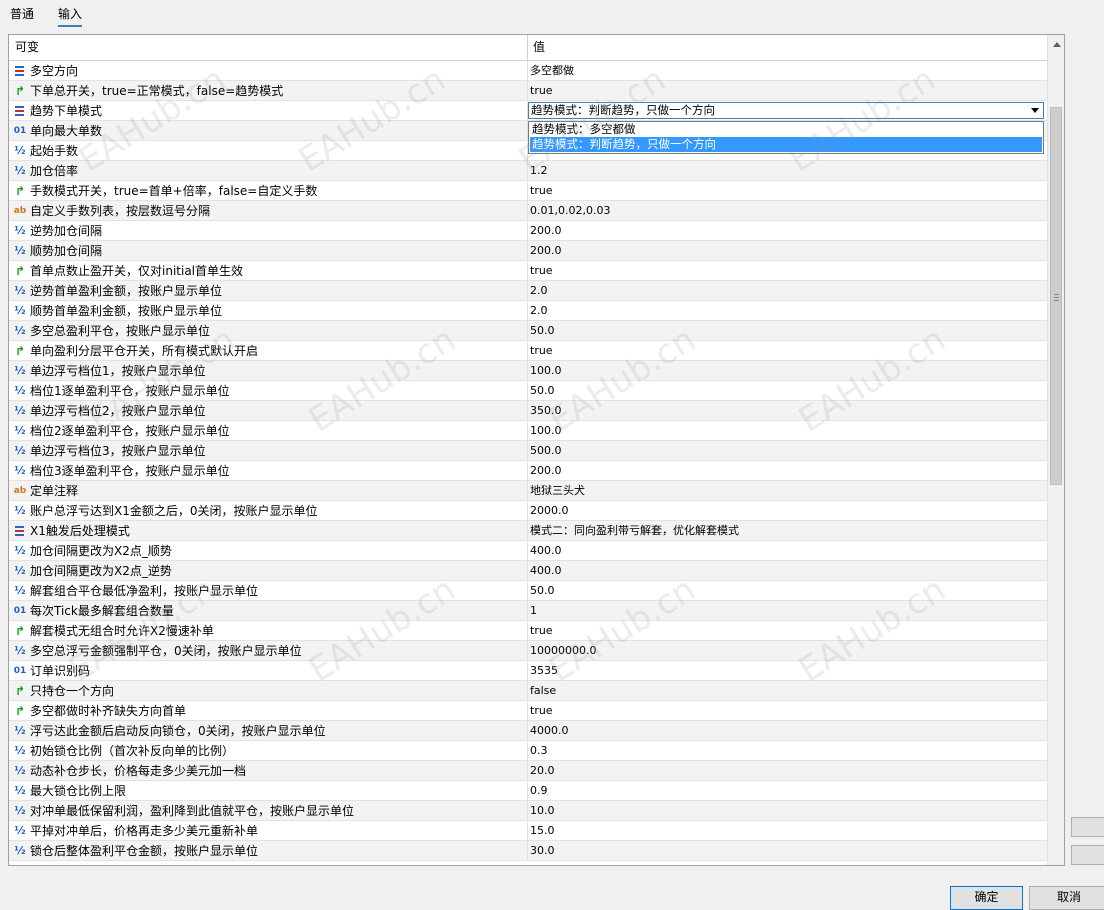 Image resolution: width=1104 pixels, height=910 pixels. I want to click on table-row: ½ 多空总浮亏金额强制平仓，0关闭，按账户显示单位 10000000.0, so click(528, 651).